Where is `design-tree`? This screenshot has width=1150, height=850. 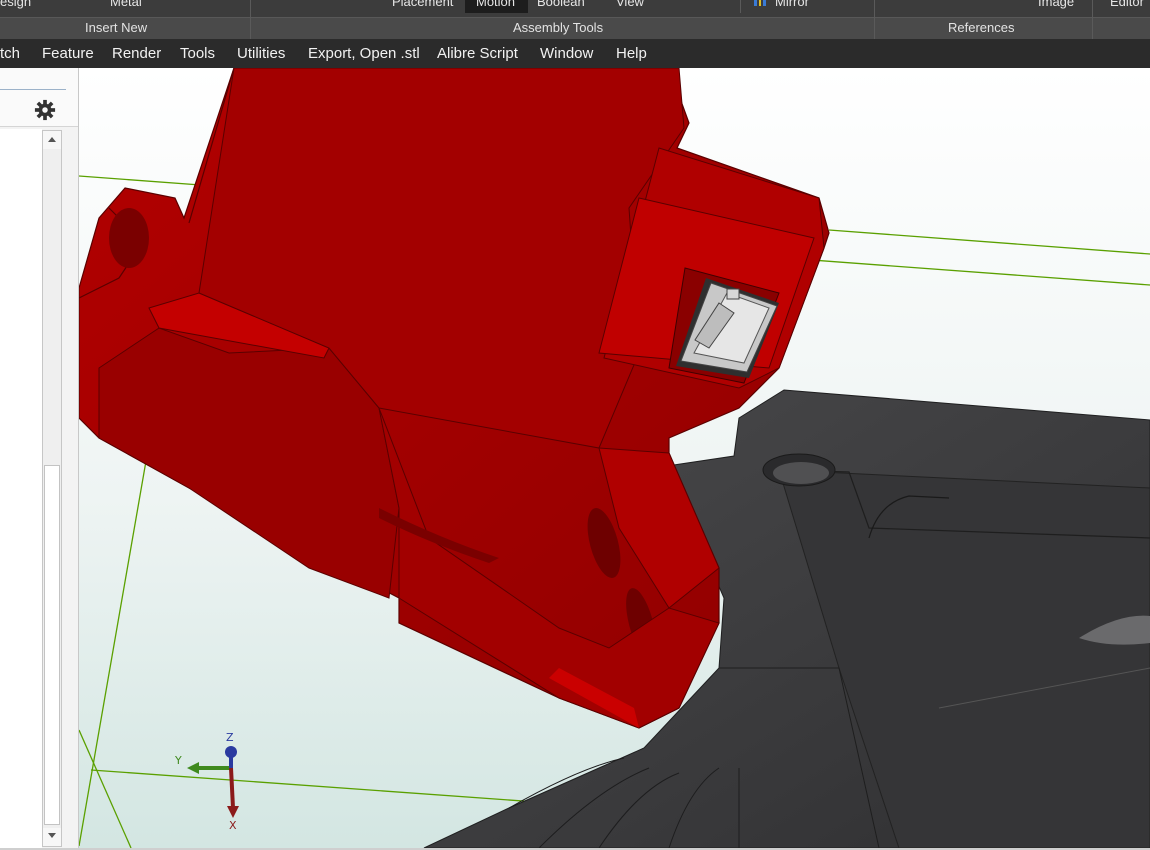
design-tree is located at coordinates (21, 489).